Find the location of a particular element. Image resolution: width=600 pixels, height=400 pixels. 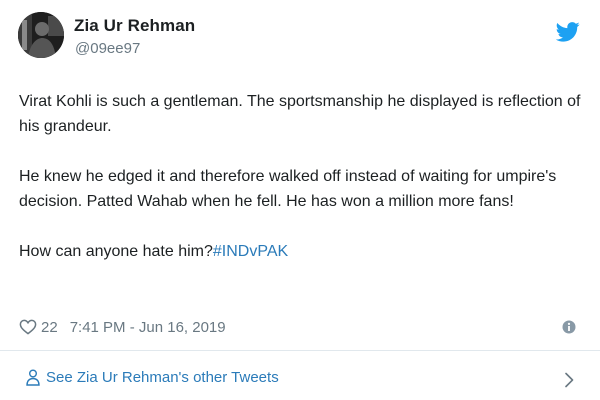

twitter-bird-icon is located at coordinates (568, 32).